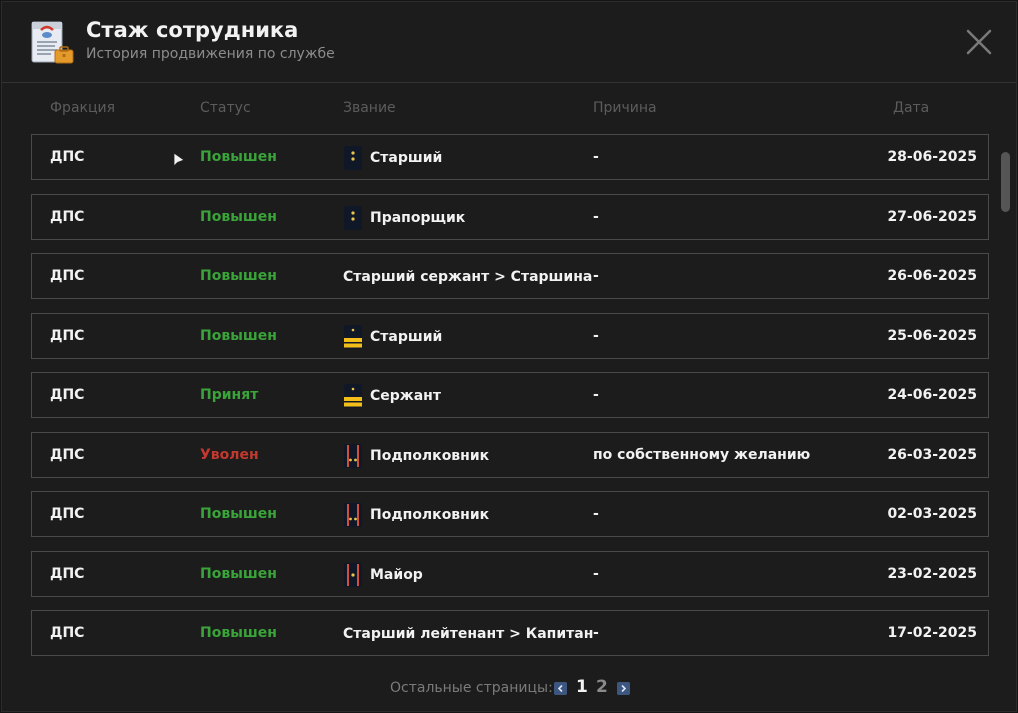 The image size is (1018, 713). Describe the element at coordinates (510, 217) in the screenshot. I see `table-row: ДПС Повышен Прапорщик - 27-06-2025` at that location.